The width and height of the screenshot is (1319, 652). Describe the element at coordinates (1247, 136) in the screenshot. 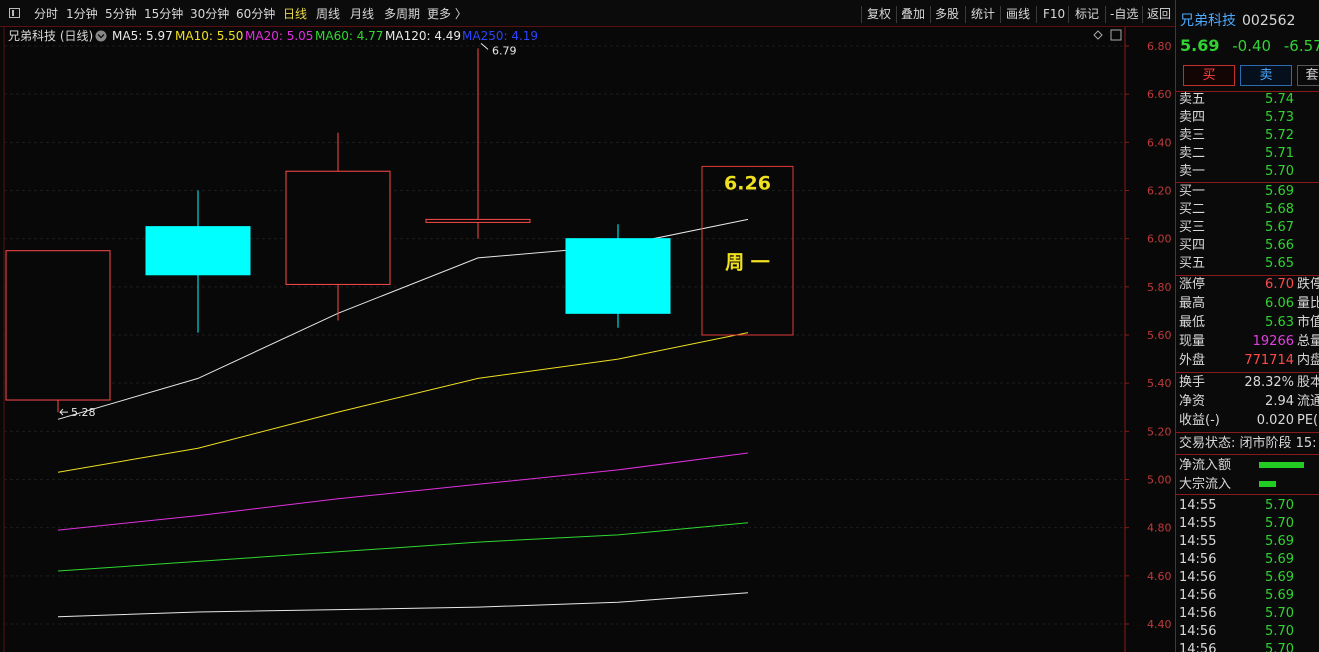

I see `ask-row: 卖三 5.72` at that location.